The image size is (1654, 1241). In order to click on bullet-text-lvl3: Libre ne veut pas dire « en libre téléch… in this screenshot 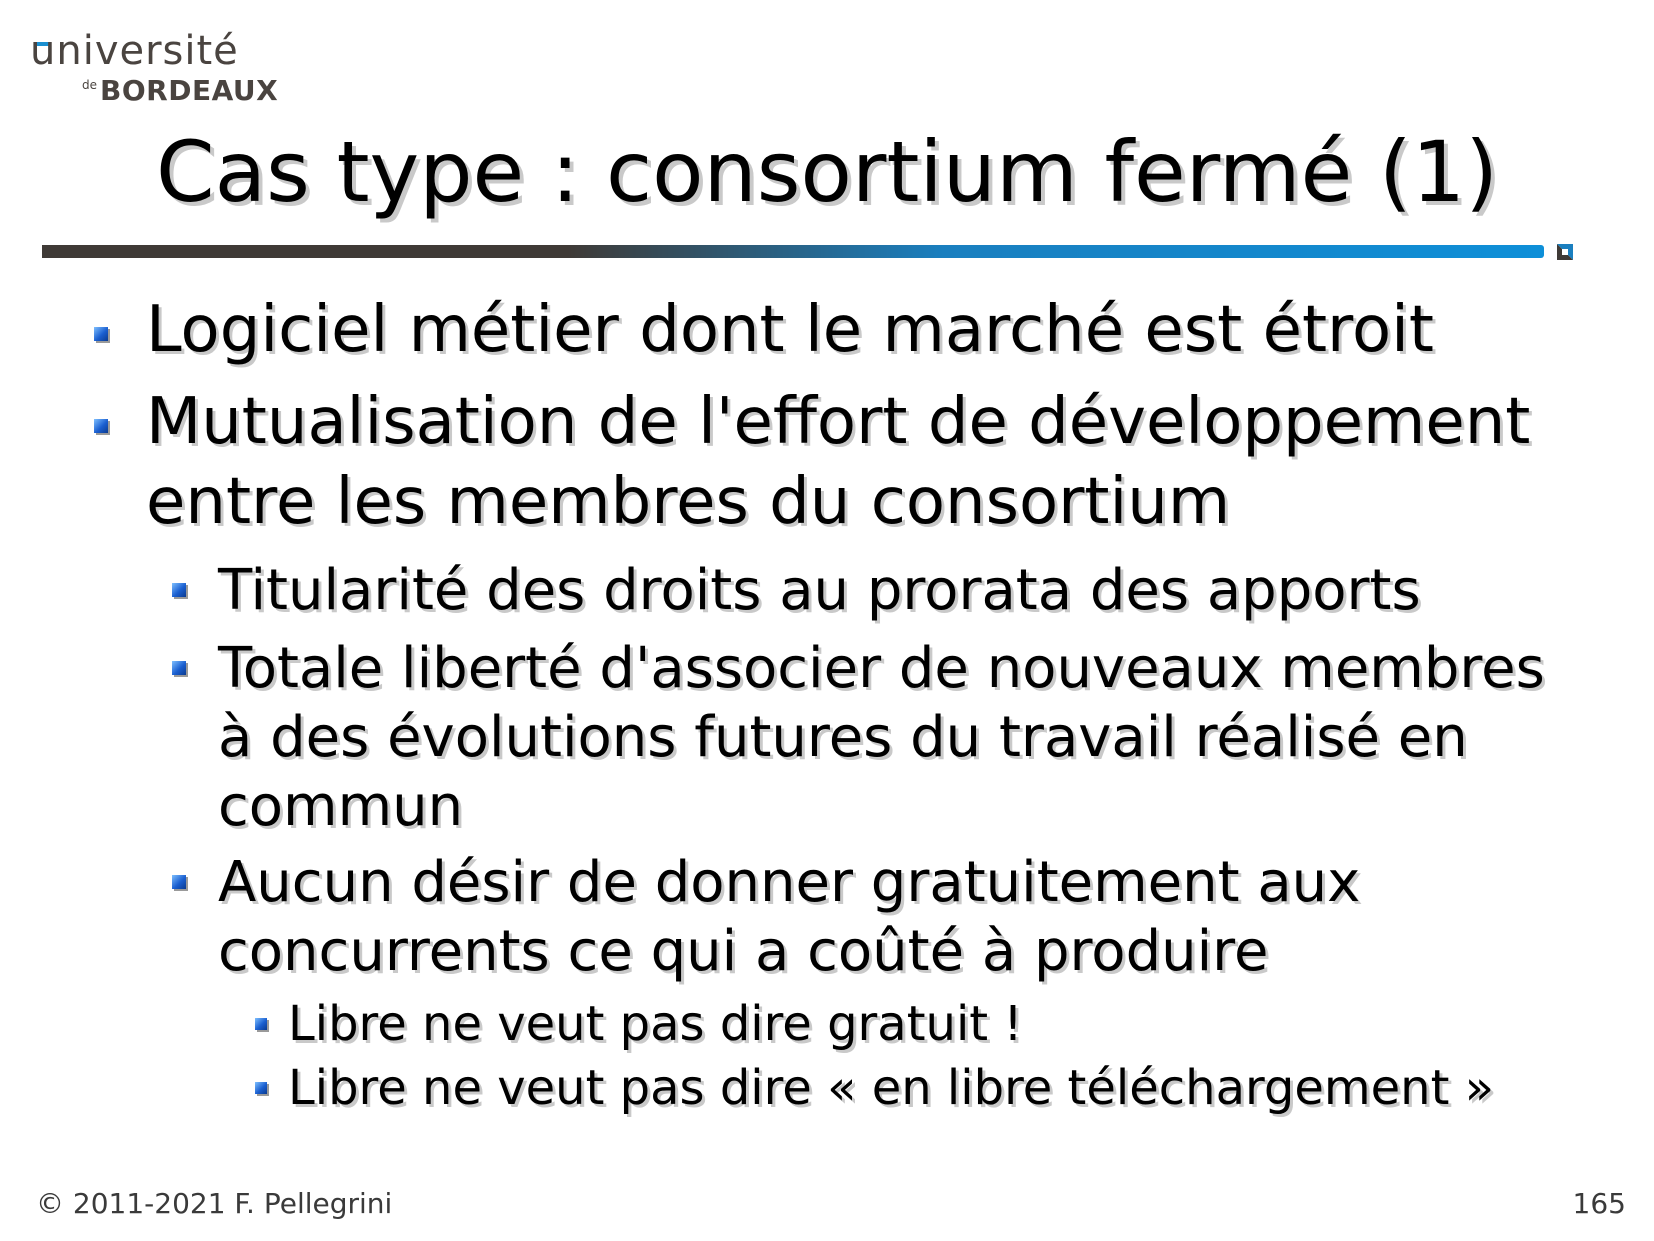, I will do `click(891, 1088)`.